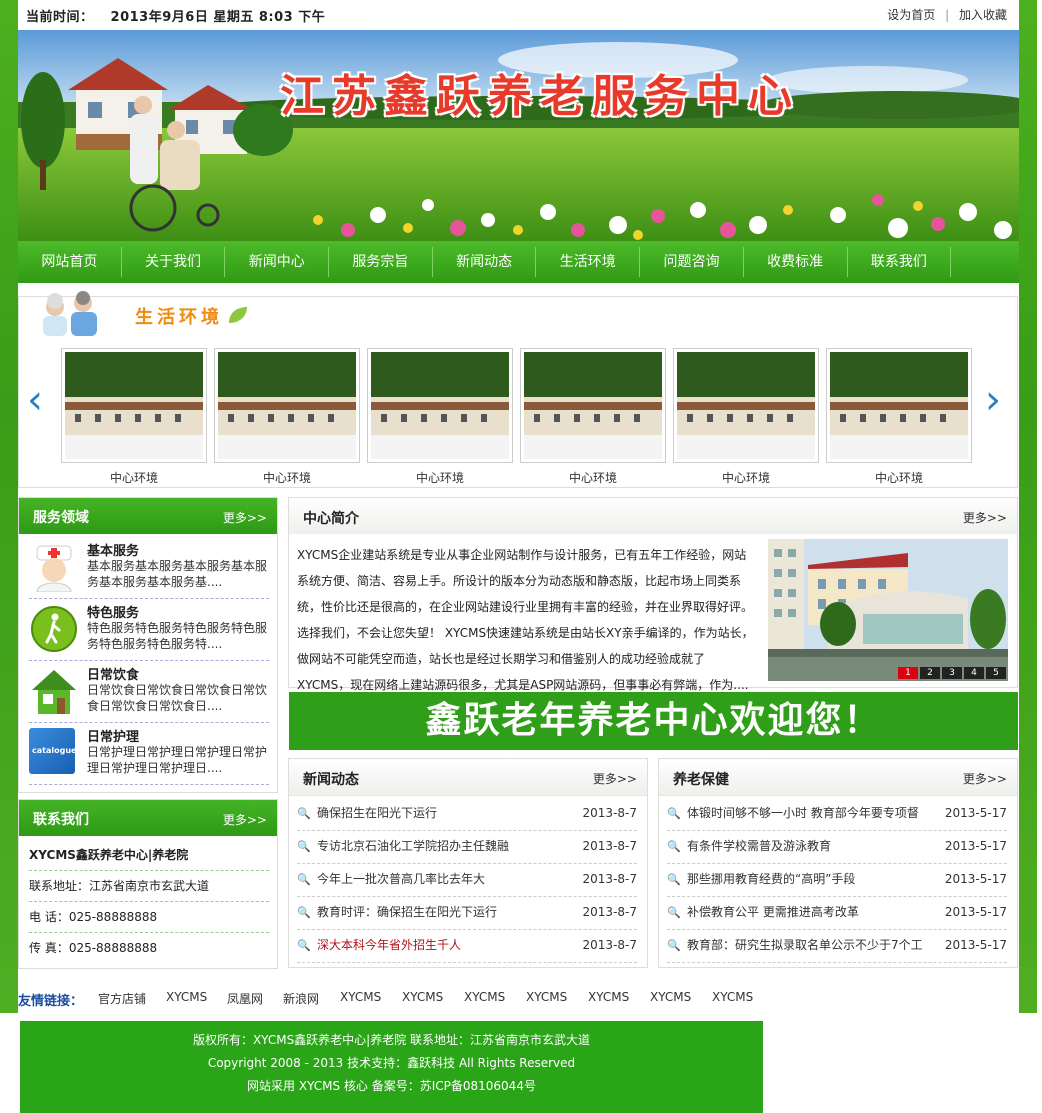 Image resolution: width=1042 pixels, height=1113 pixels. What do you see at coordinates (993, 400) in the screenshot?
I see `gallery-next-arrow: ›` at bounding box center [993, 400].